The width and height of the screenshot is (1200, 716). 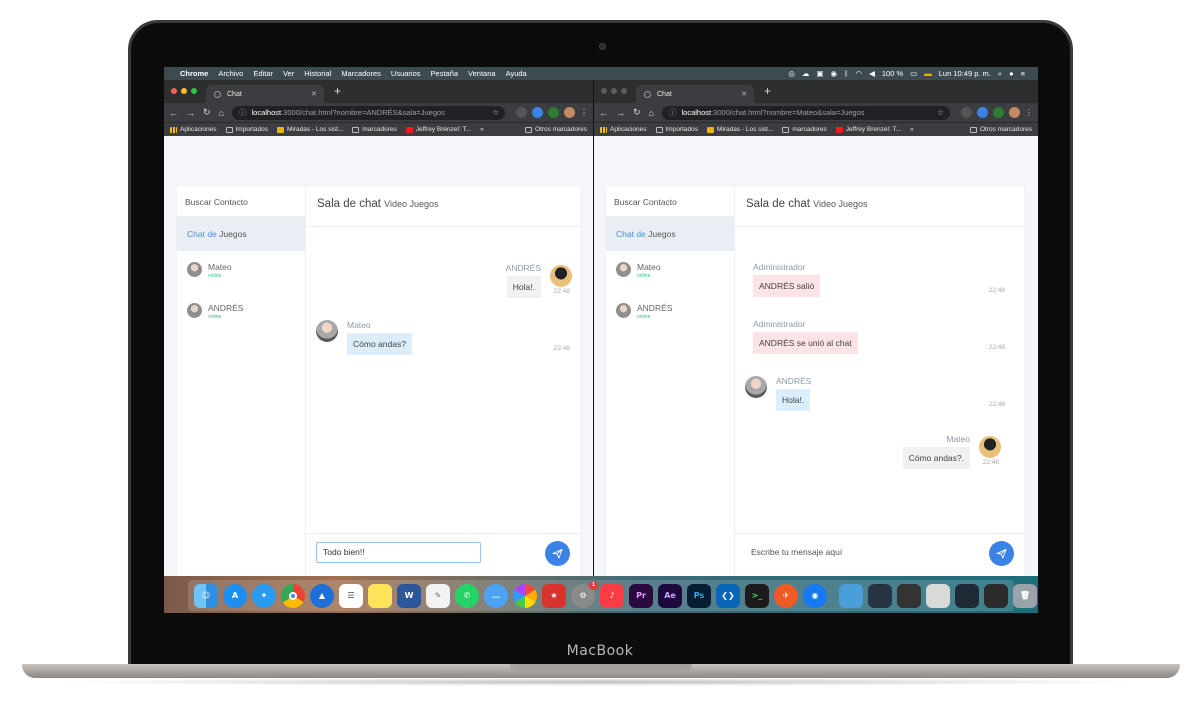 I want to click on launchpad-icon: ▲, so click(x=322, y=595).